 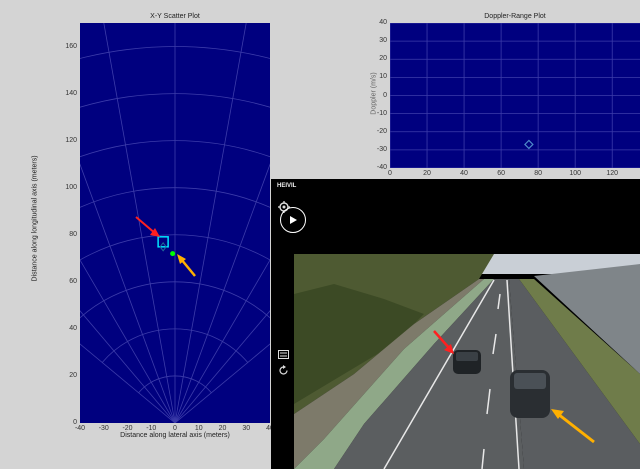 I want to click on scatter-y-tick: 40, so click(x=73, y=328).